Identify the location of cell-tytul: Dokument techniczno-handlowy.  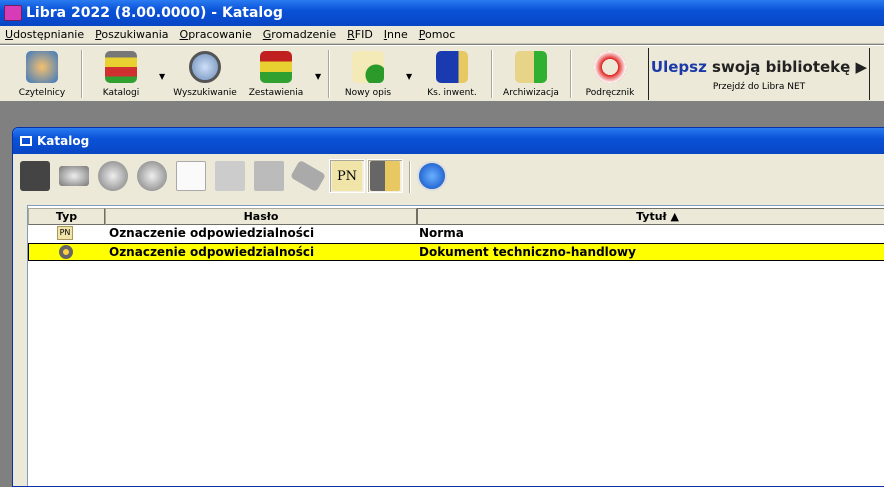
(527, 252).